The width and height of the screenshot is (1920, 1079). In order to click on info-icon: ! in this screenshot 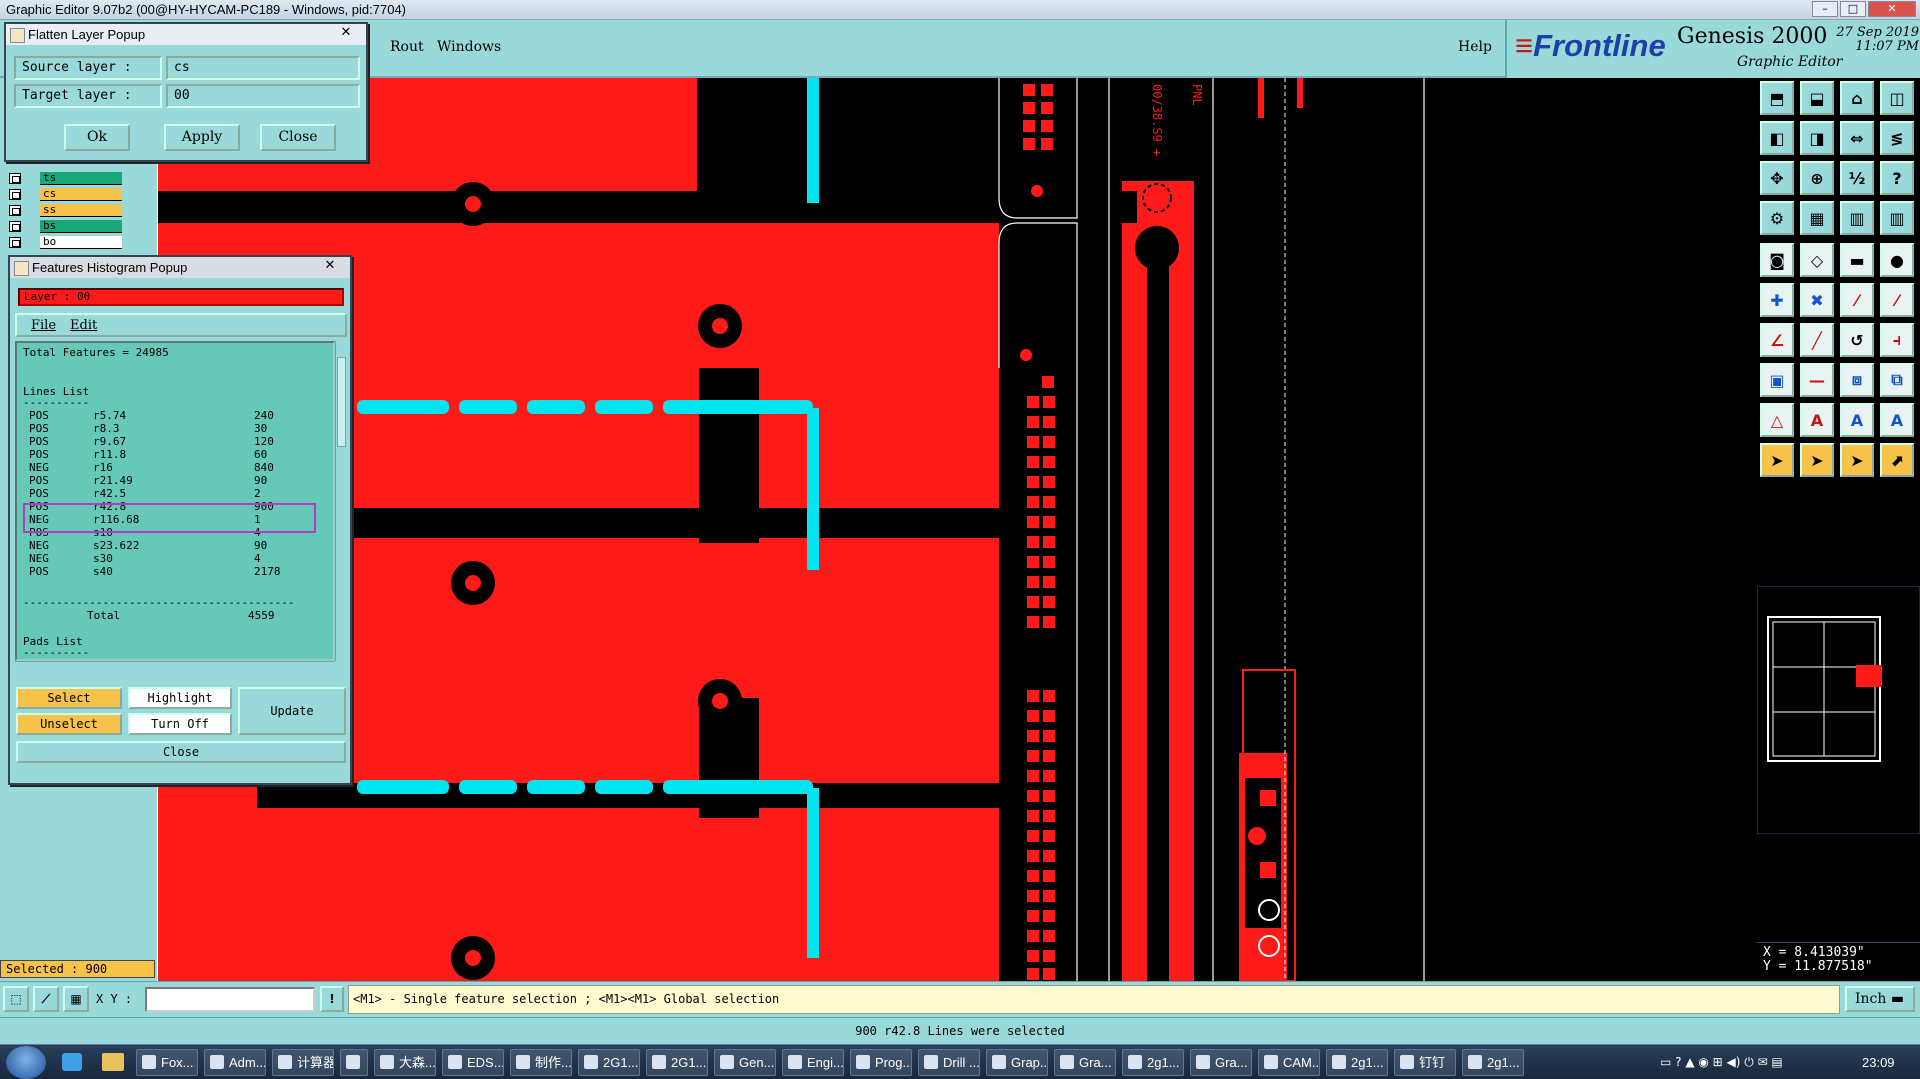, I will do `click(332, 999)`.